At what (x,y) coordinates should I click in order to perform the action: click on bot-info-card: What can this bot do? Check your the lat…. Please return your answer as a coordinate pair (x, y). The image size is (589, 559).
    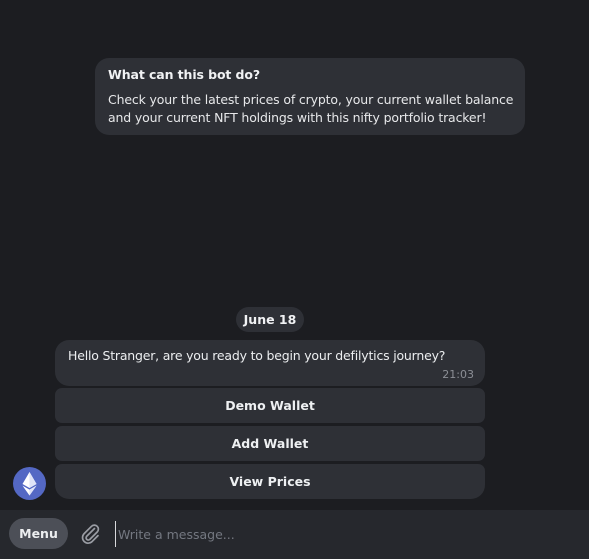
    Looking at the image, I should click on (310, 96).